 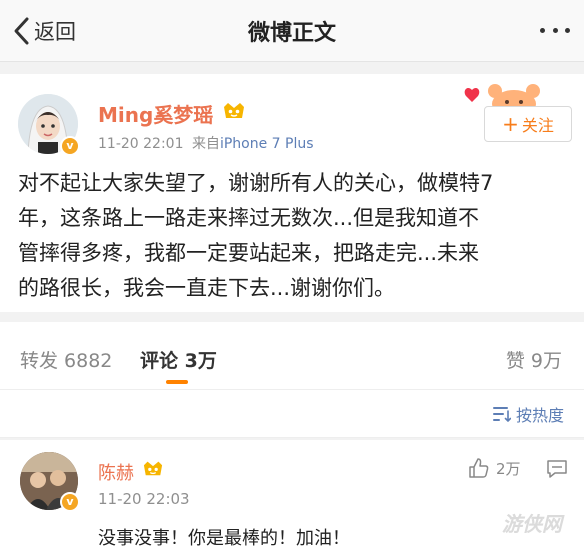 I want to click on post-text-line: 对不起让大家失望了，谢谢所有人的关心，做模特7, so click(x=256, y=183).